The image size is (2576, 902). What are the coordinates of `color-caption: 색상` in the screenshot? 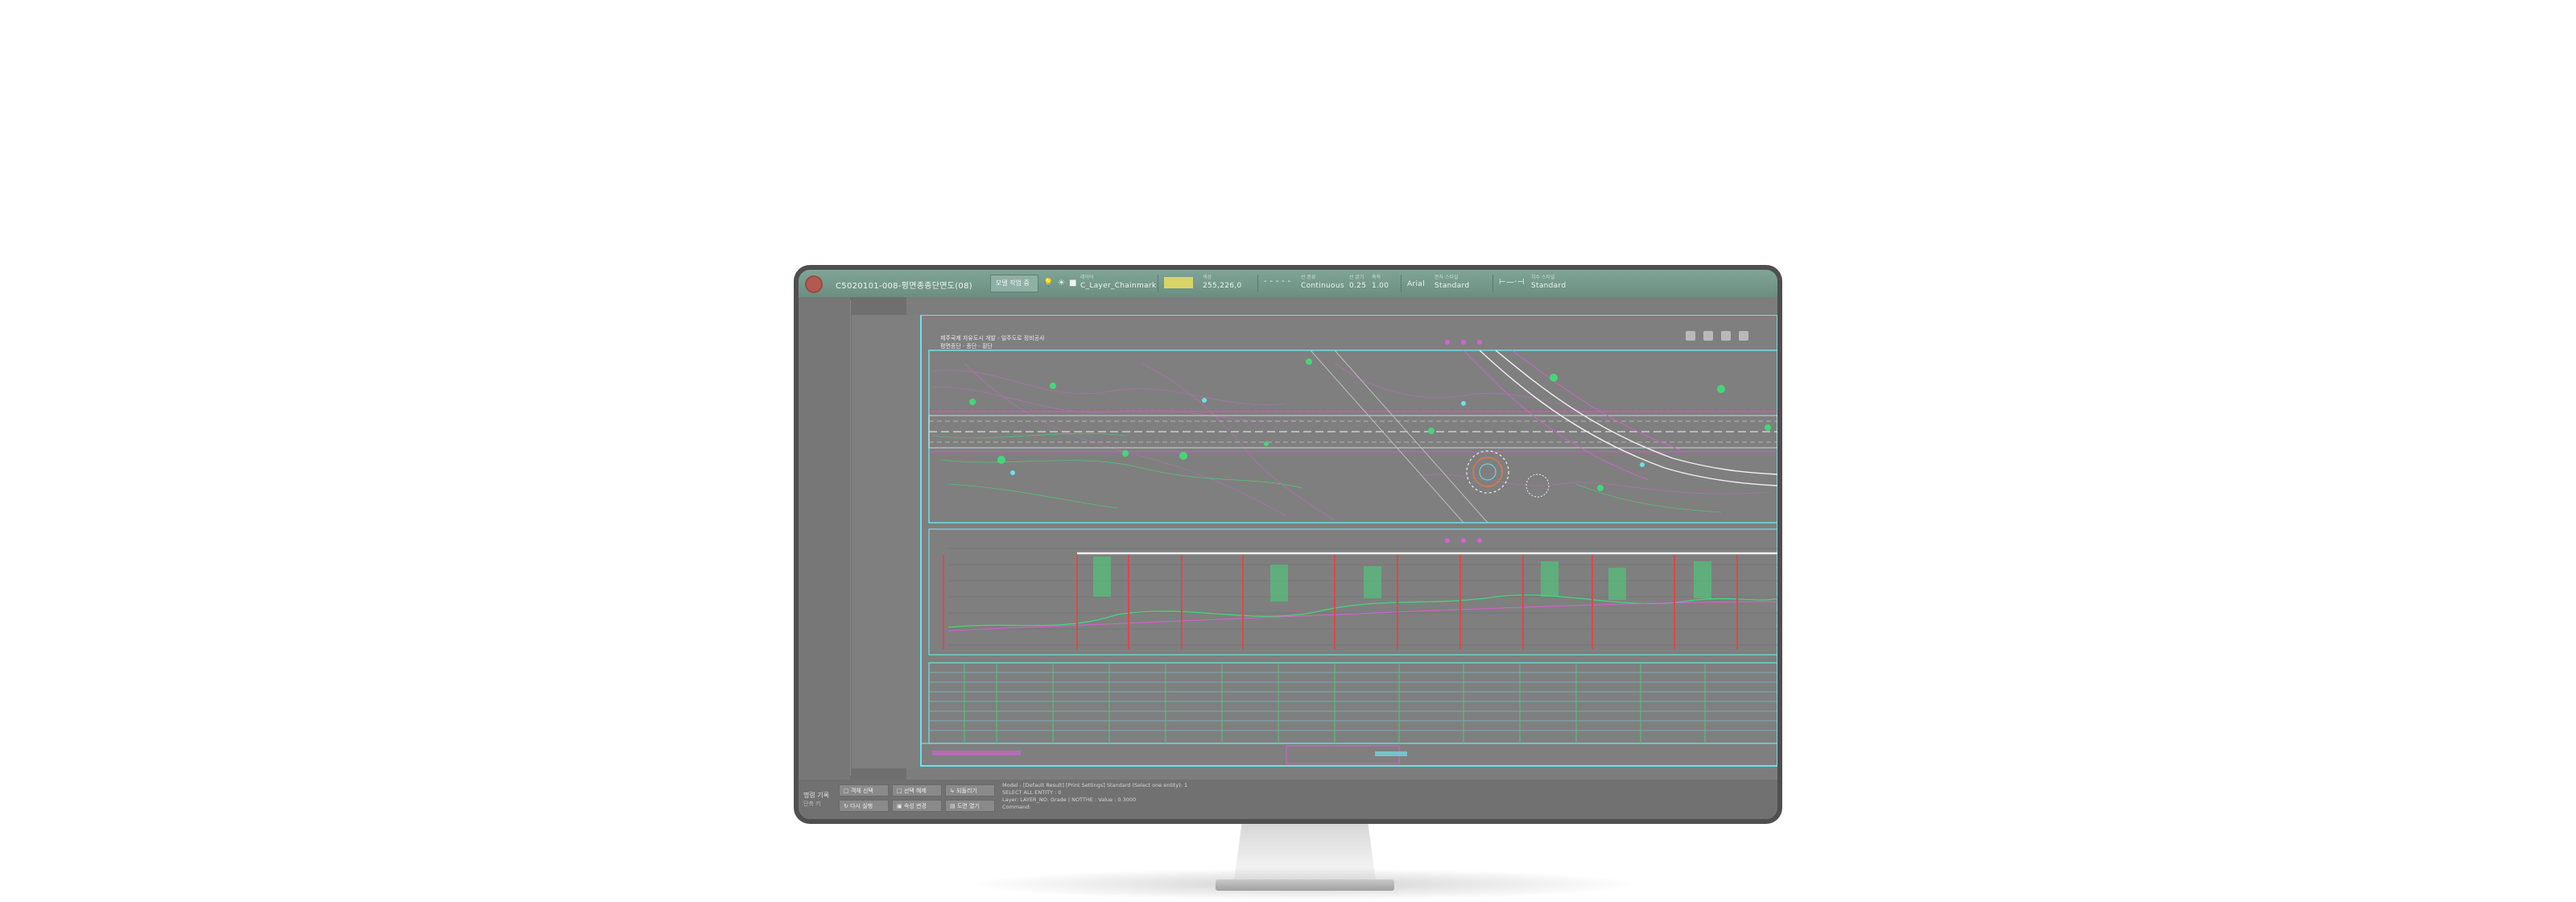 It's located at (1207, 277).